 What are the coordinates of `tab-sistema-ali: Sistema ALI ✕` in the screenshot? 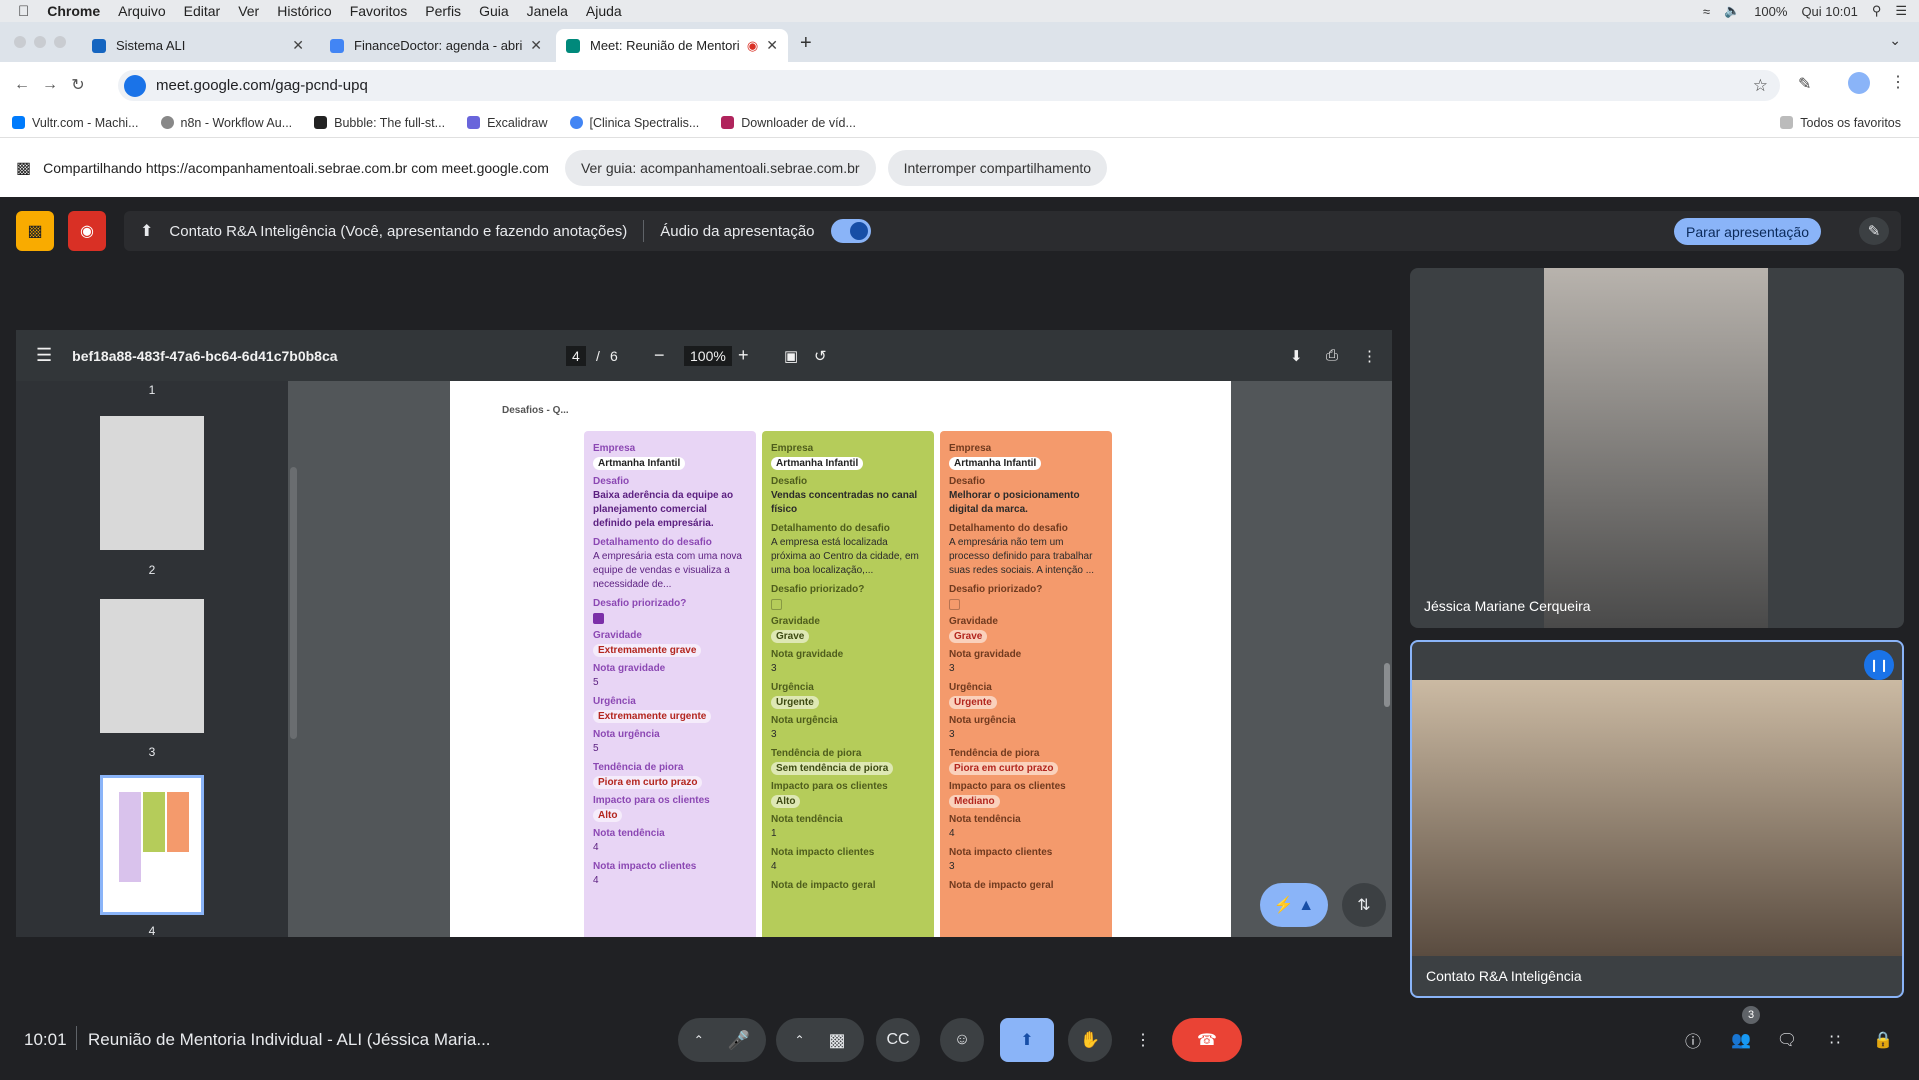 It's located at (198, 45).